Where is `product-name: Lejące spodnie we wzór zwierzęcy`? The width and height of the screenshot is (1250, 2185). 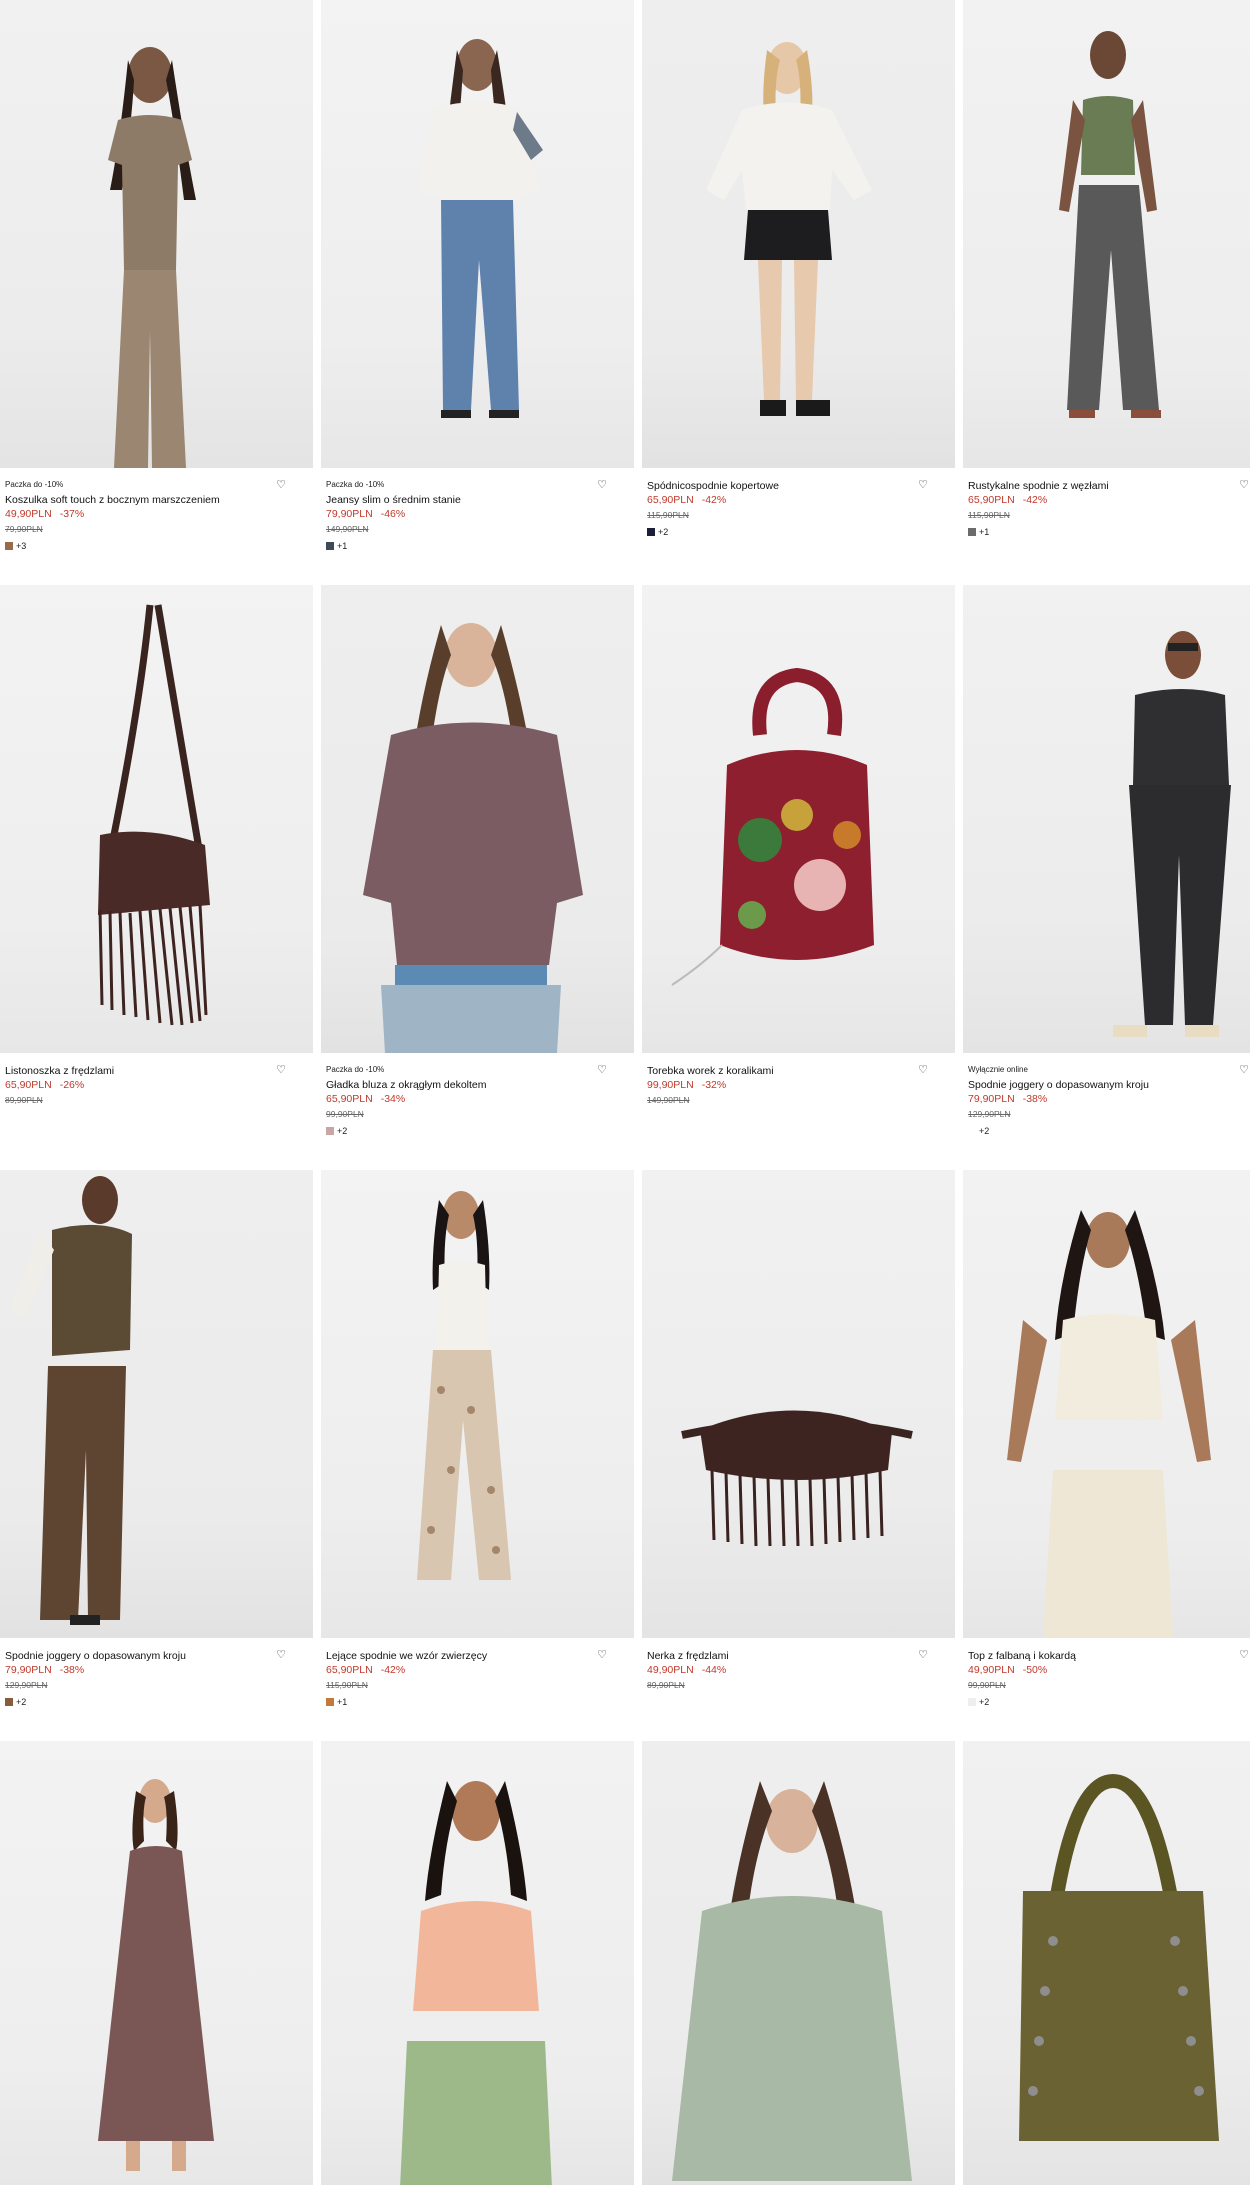 product-name: Lejące spodnie we wzór zwierzęcy is located at coordinates (406, 1656).